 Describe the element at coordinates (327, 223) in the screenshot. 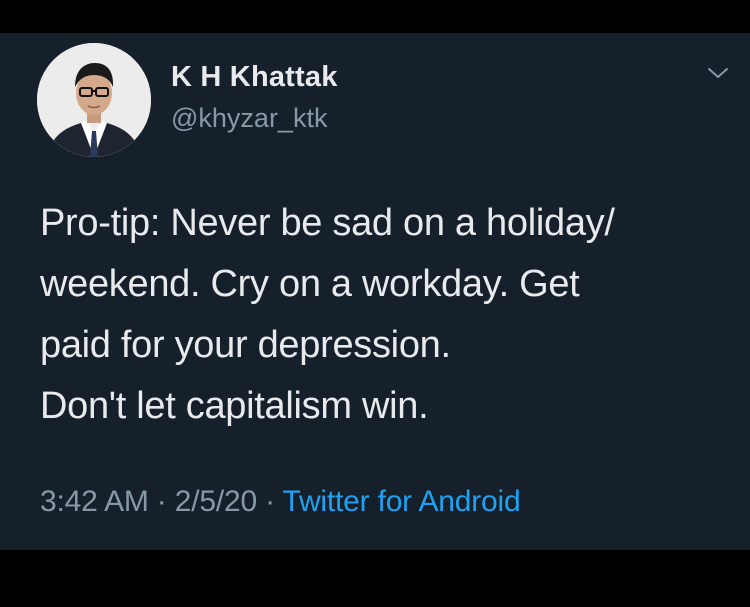

I see `tweet-text-line: Pro-tip: Never be sad on a holiday/` at that location.